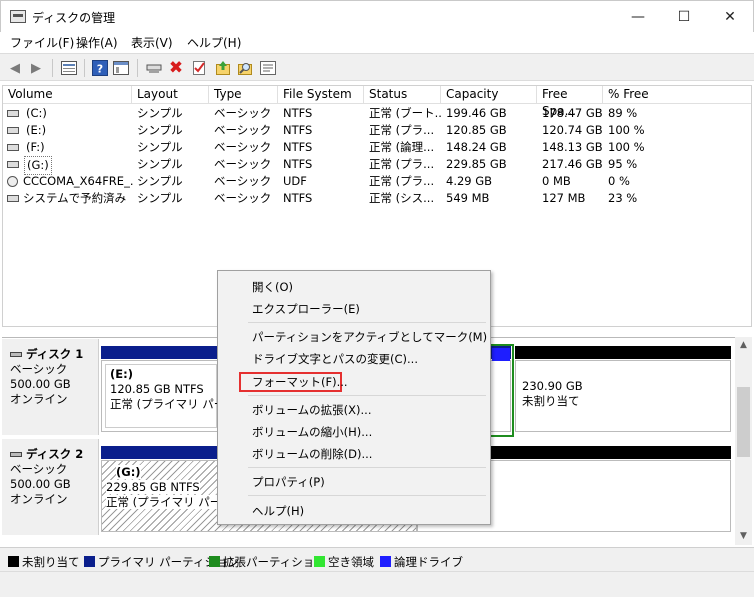 This screenshot has height=597, width=754. Describe the element at coordinates (170, 95) in the screenshot. I see `column-header-layout: Layout` at that location.